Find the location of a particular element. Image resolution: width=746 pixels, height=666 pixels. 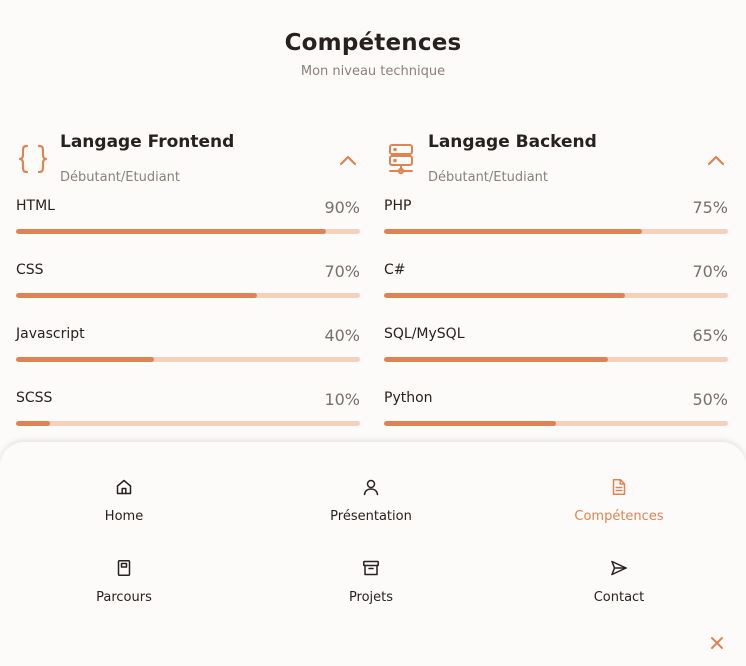

send-icon is located at coordinates (619, 570).